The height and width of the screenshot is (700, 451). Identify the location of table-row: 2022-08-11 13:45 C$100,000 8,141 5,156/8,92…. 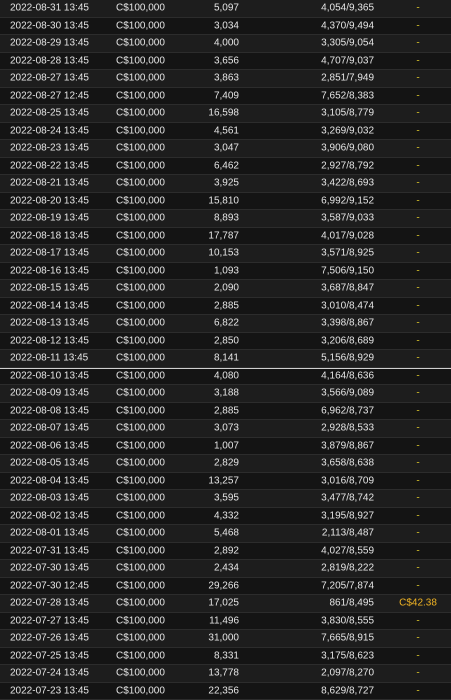
(225, 359).